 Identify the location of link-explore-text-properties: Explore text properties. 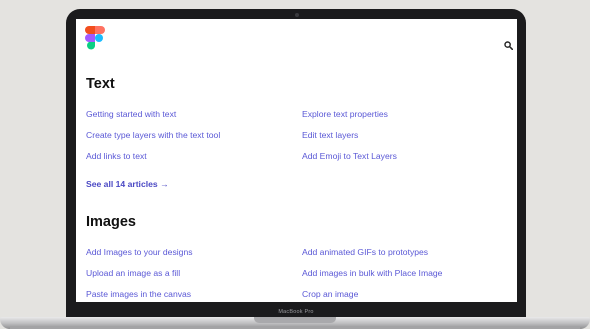
(345, 114).